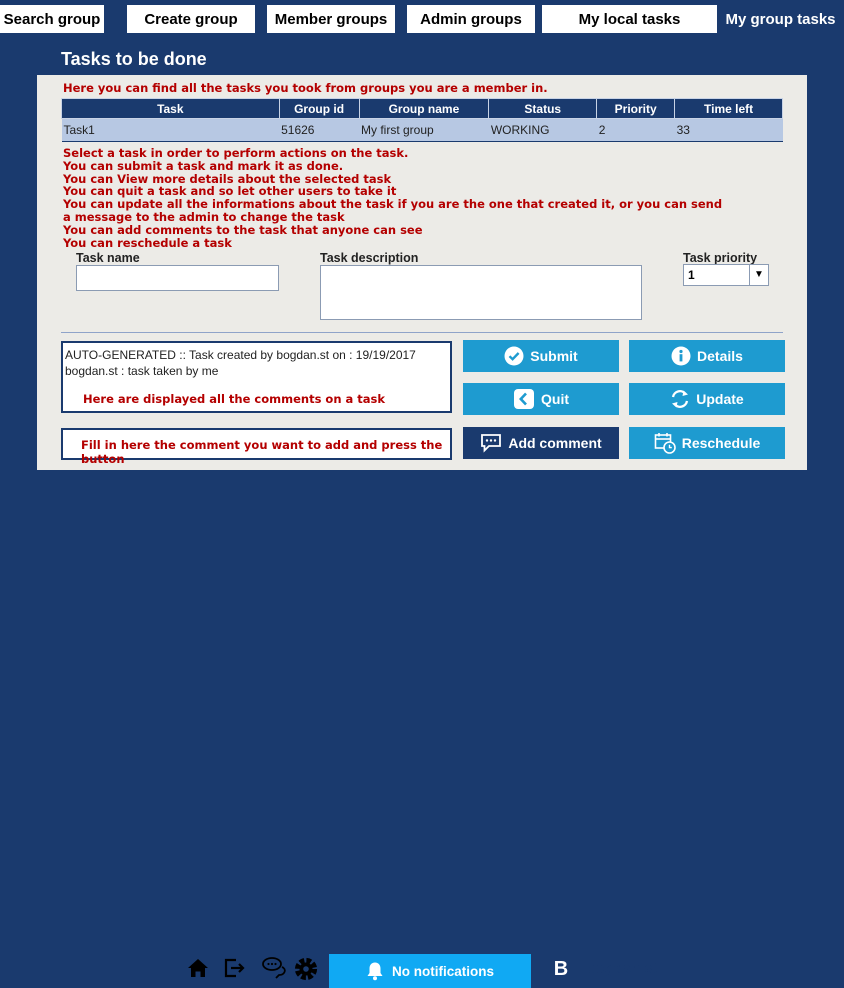 This screenshot has height=988, width=844. Describe the element at coordinates (422, 332) in the screenshot. I see `divider` at that location.